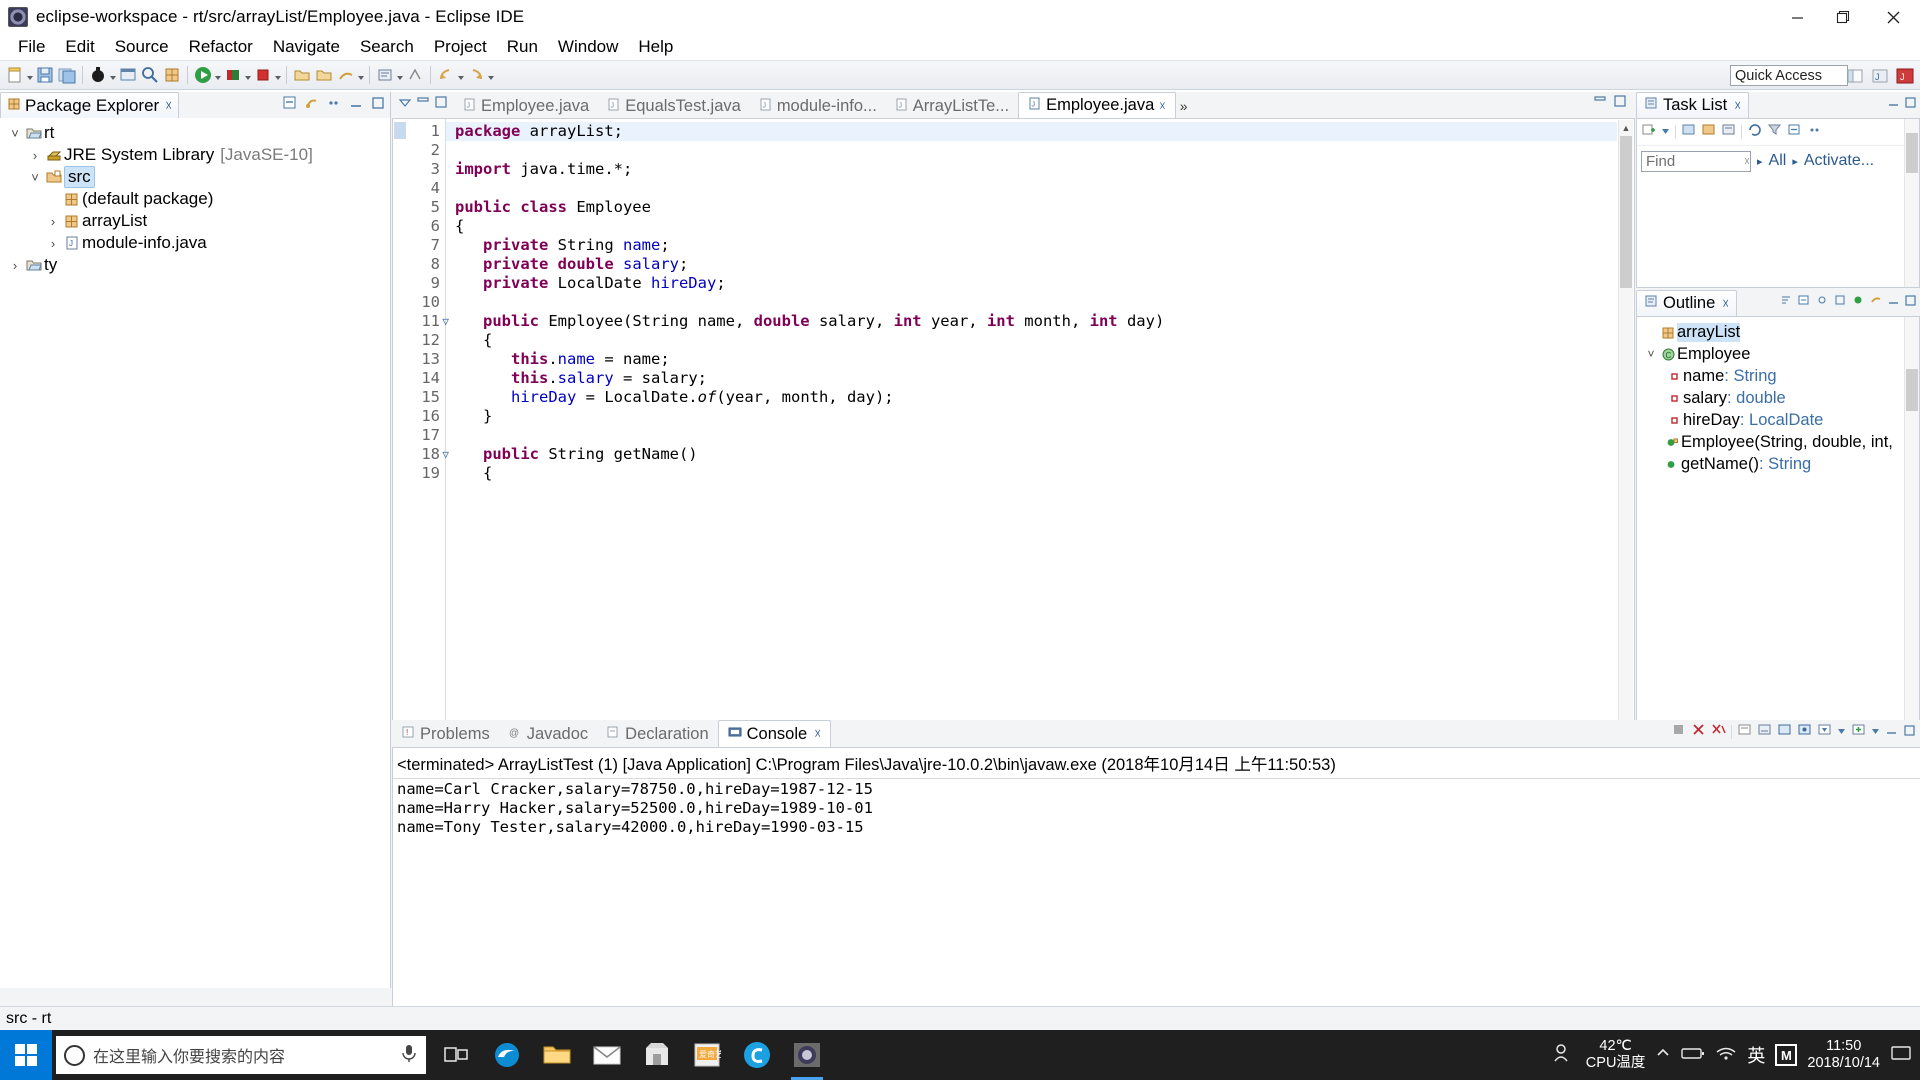 The width and height of the screenshot is (1920, 1080). I want to click on outline-item-getname: getName() : String, so click(1778, 464).